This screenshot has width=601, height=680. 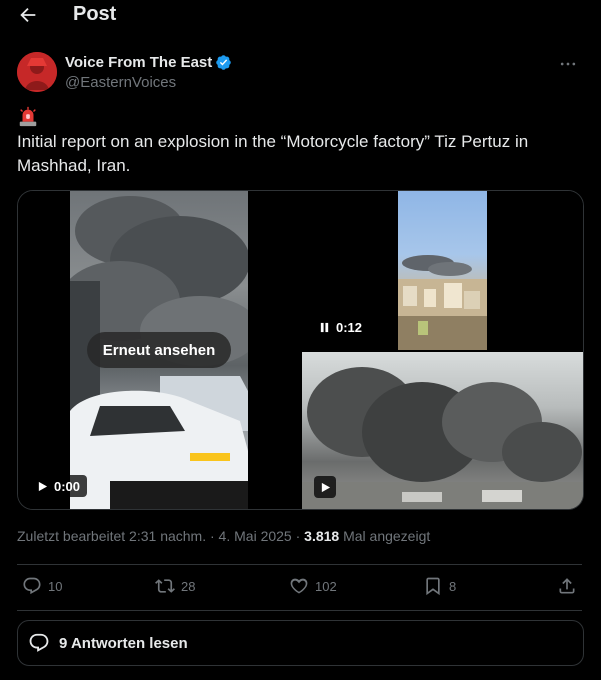 What do you see at coordinates (188, 586) in the screenshot?
I see `repost-count: 28` at bounding box center [188, 586].